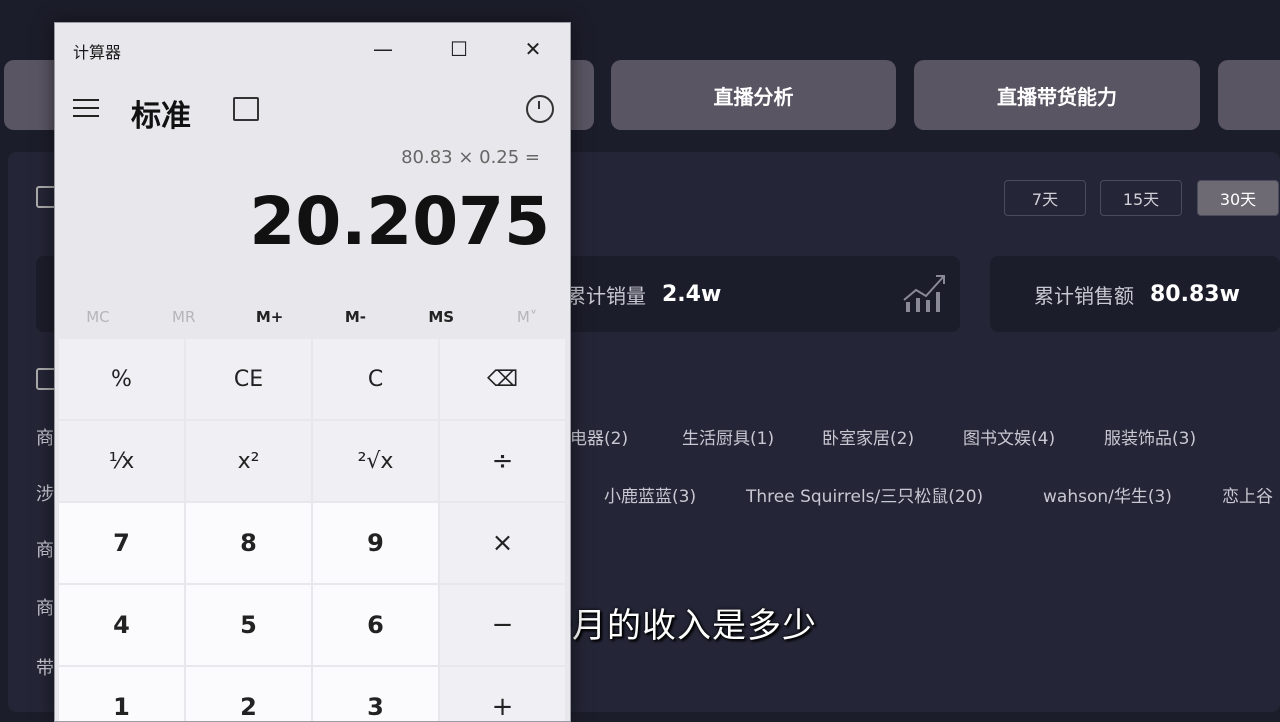  I want to click on memory-row: MC MR M+ M- MS M˅, so click(312, 317).